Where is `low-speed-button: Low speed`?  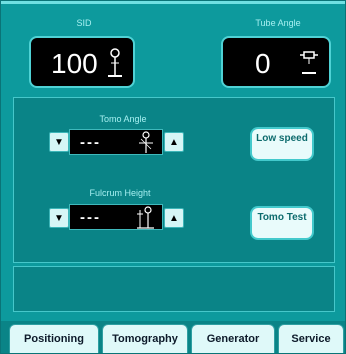 low-speed-button: Low speed is located at coordinates (282, 144).